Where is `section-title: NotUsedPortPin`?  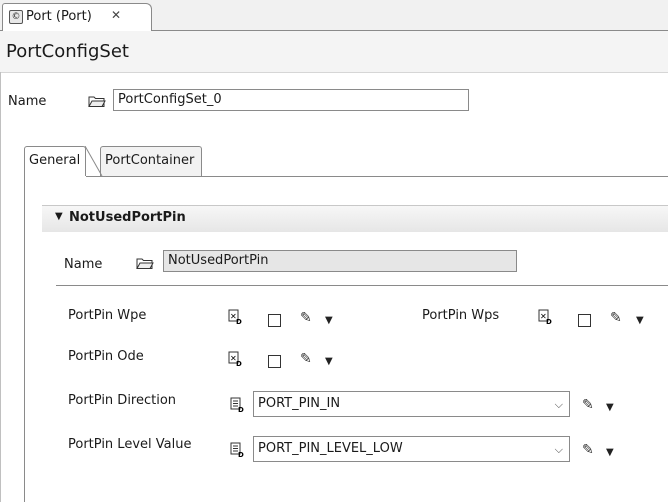
section-title: NotUsedPortPin is located at coordinates (127, 217).